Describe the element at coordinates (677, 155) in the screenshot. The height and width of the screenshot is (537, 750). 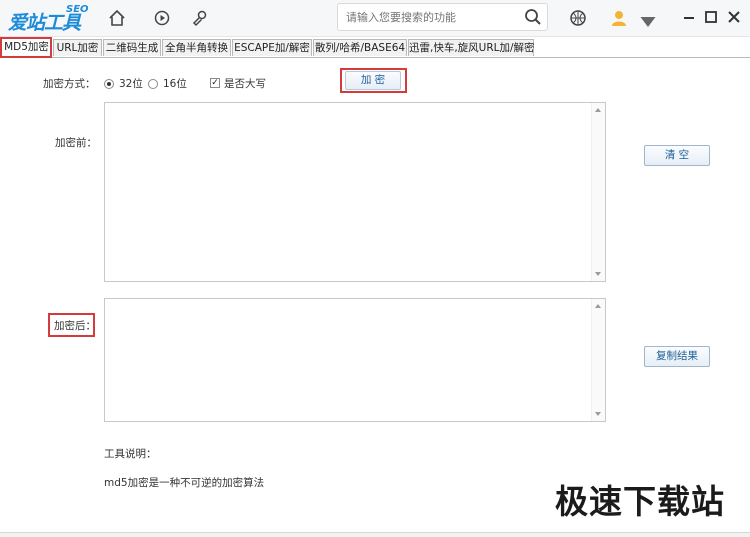
I see `clear-button: 清 空` at that location.